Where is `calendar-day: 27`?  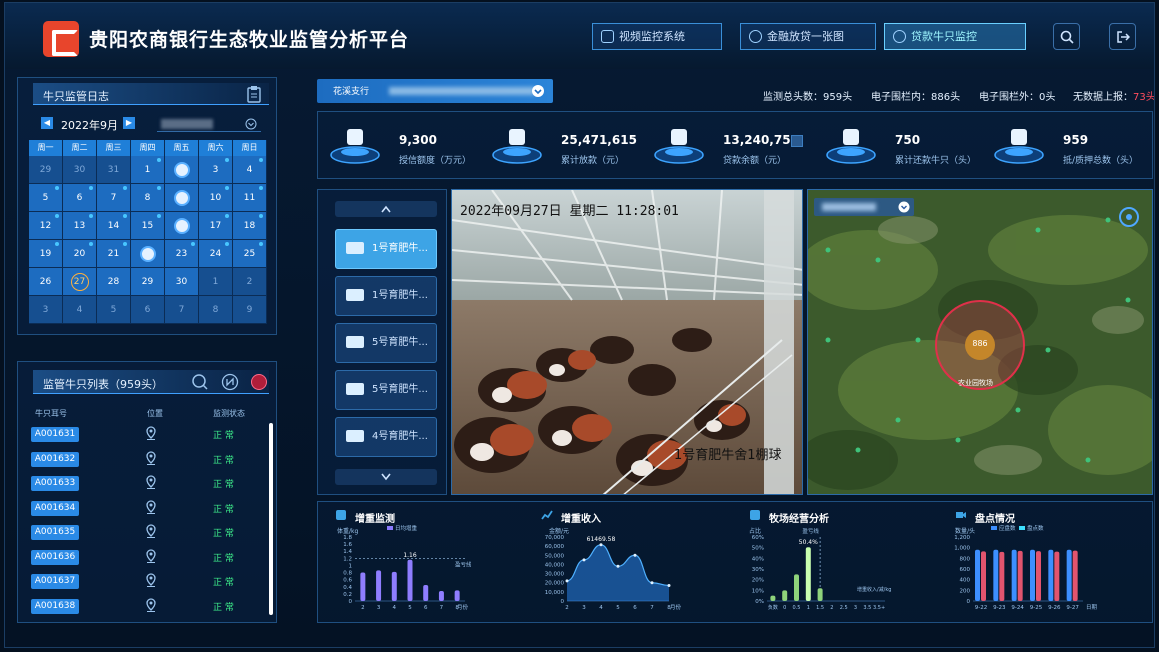 calendar-day: 27 is located at coordinates (80, 282).